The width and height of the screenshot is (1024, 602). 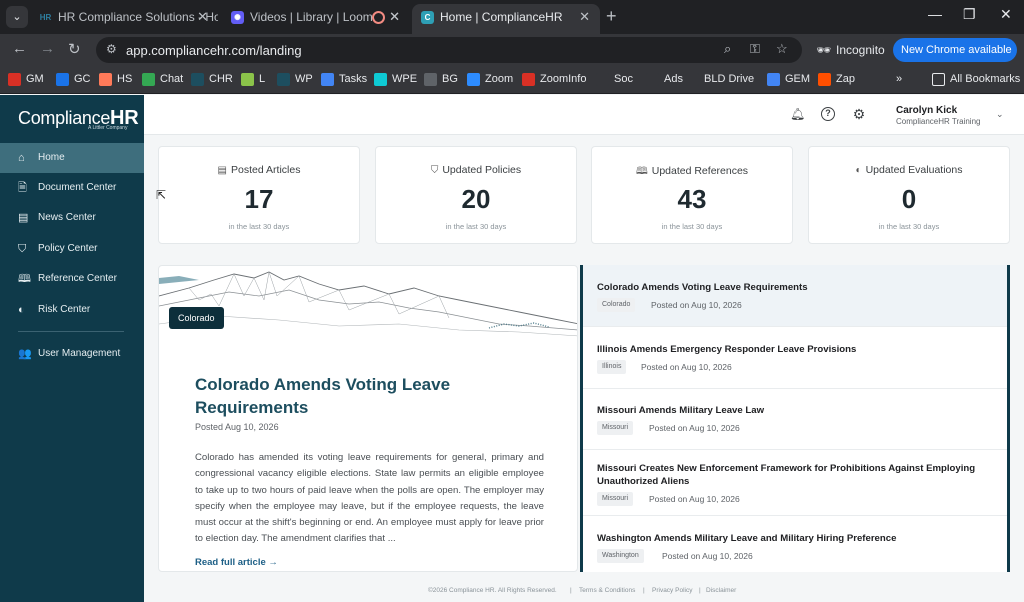 I want to click on bookmark-zoominfo: ZoomInfo, so click(x=554, y=79).